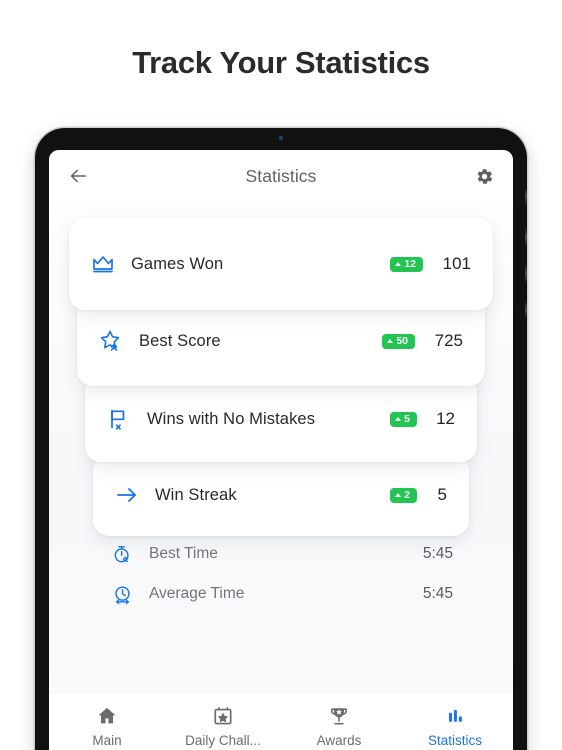 This screenshot has height=750, width=562. What do you see at coordinates (107, 716) in the screenshot?
I see `home-icon` at bounding box center [107, 716].